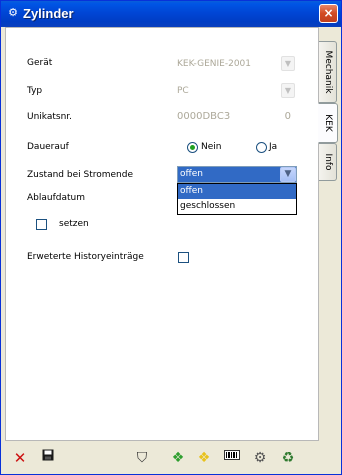 This screenshot has height=475, width=342. What do you see at coordinates (273, 147) in the screenshot?
I see `dauerauf-ja-label: Ja` at bounding box center [273, 147].